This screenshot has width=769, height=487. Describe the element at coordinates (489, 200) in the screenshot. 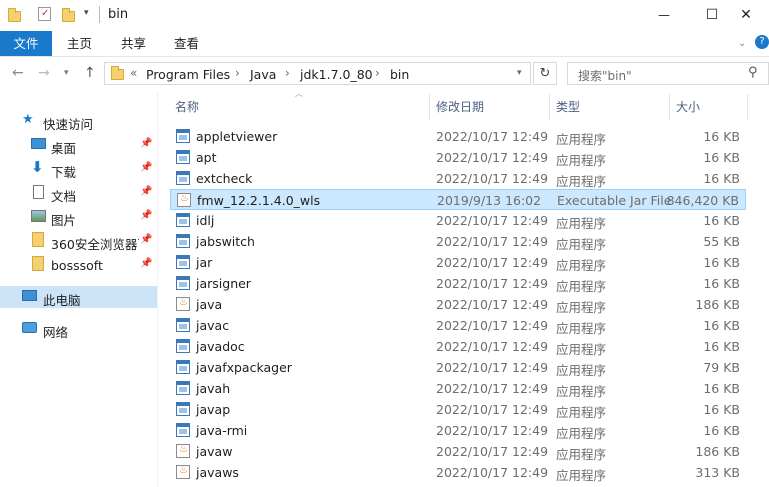

I see `file-date: 2019/9/13 16:02` at that location.